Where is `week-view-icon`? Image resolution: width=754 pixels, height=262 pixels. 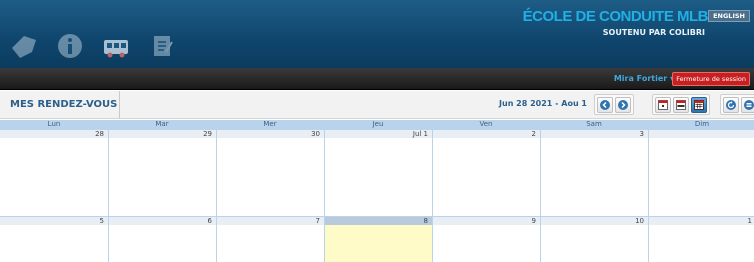 week-view-icon is located at coordinates (681, 105).